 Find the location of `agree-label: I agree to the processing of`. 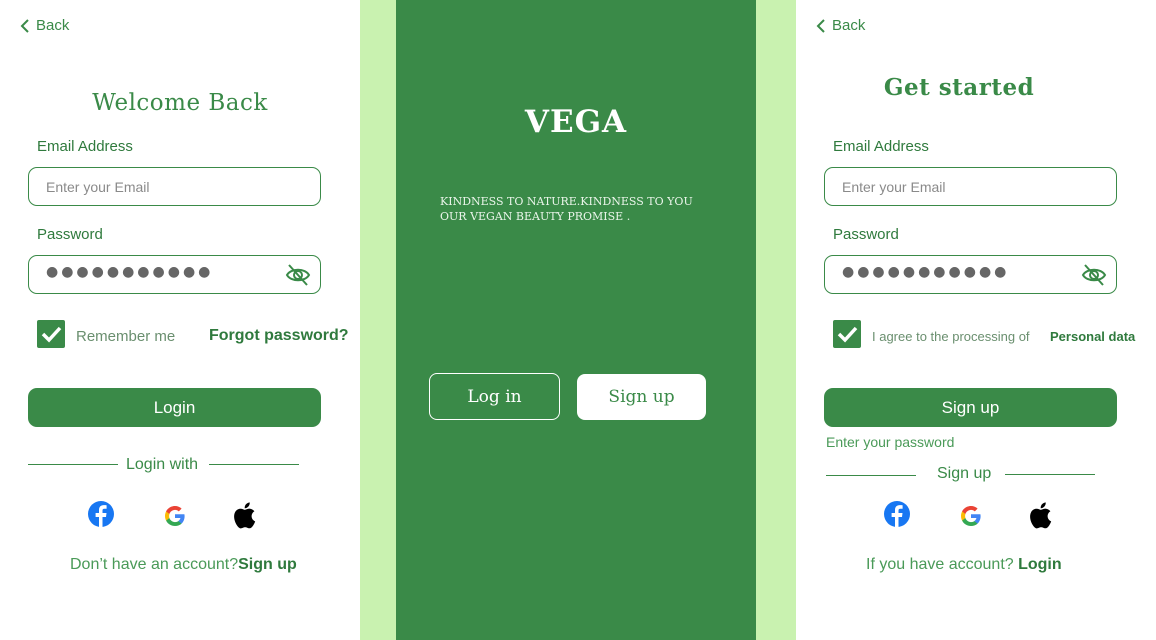

agree-label: I agree to the processing of is located at coordinates (951, 336).